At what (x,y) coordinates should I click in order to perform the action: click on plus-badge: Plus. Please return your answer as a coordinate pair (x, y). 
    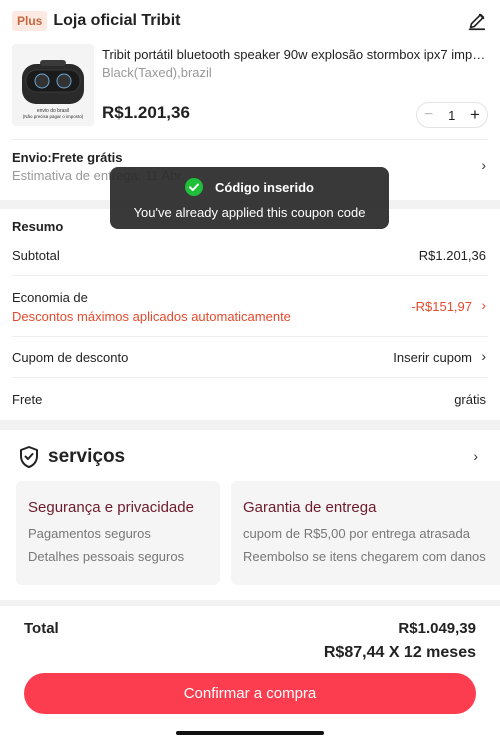
    Looking at the image, I should click on (30, 21).